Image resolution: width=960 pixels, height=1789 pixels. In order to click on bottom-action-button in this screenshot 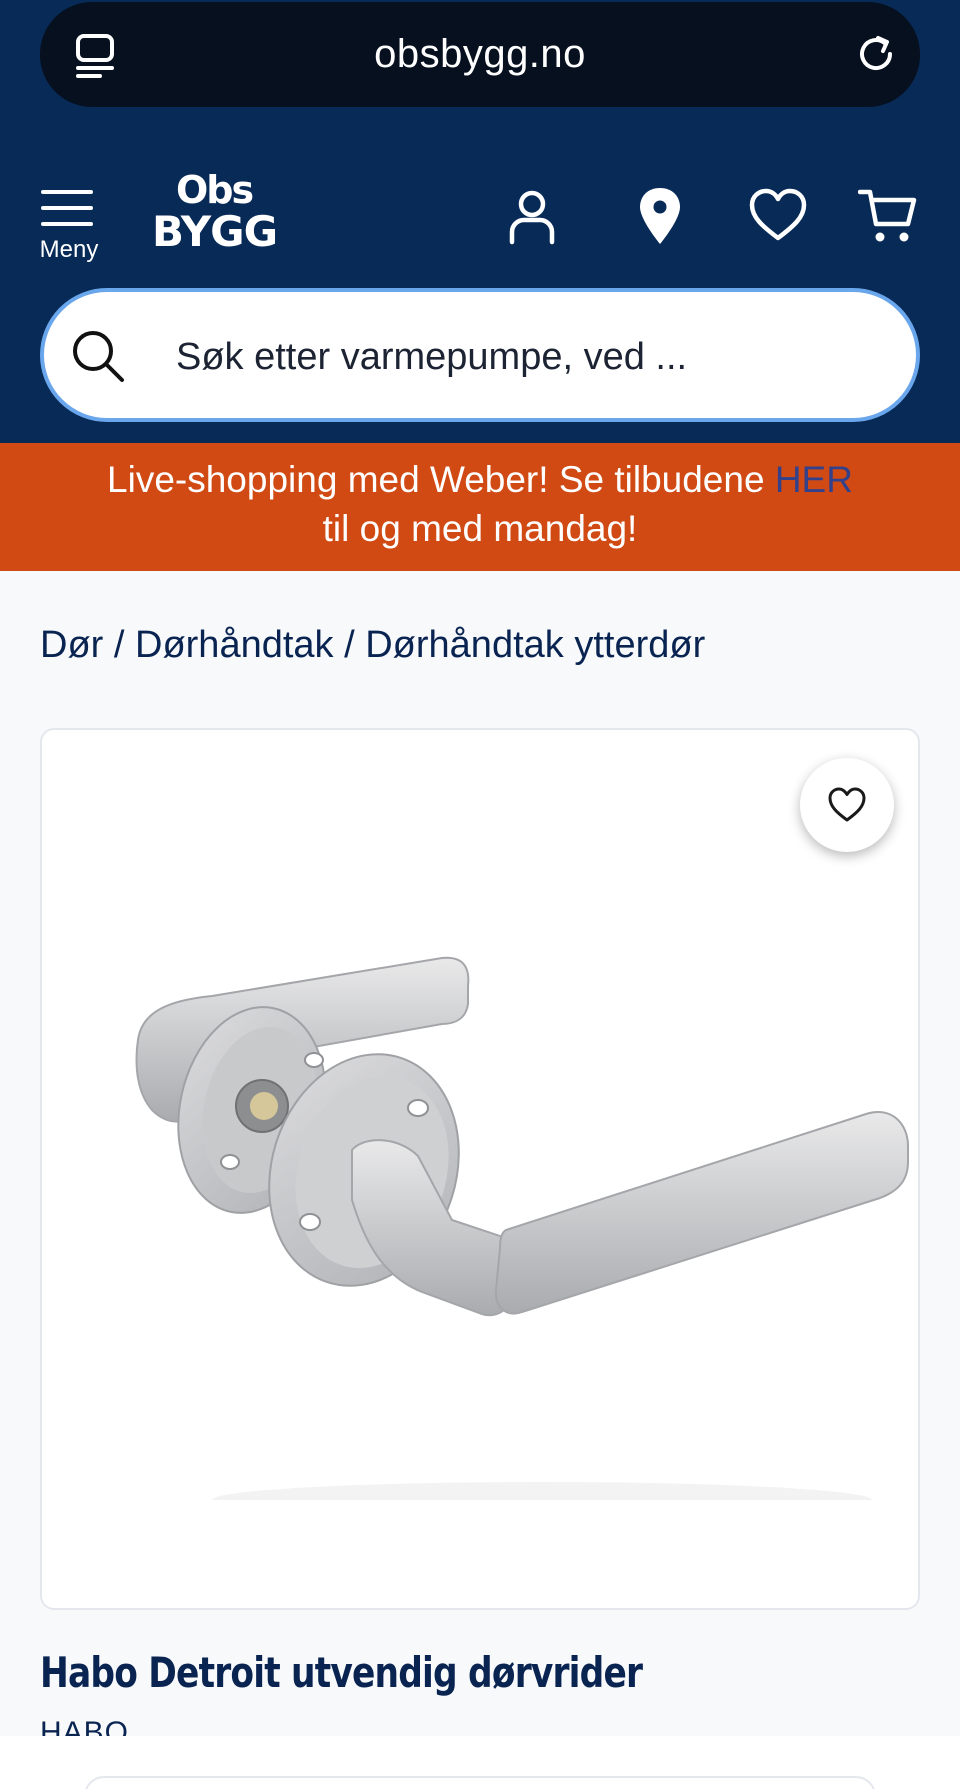, I will do `click(480, 1782)`.